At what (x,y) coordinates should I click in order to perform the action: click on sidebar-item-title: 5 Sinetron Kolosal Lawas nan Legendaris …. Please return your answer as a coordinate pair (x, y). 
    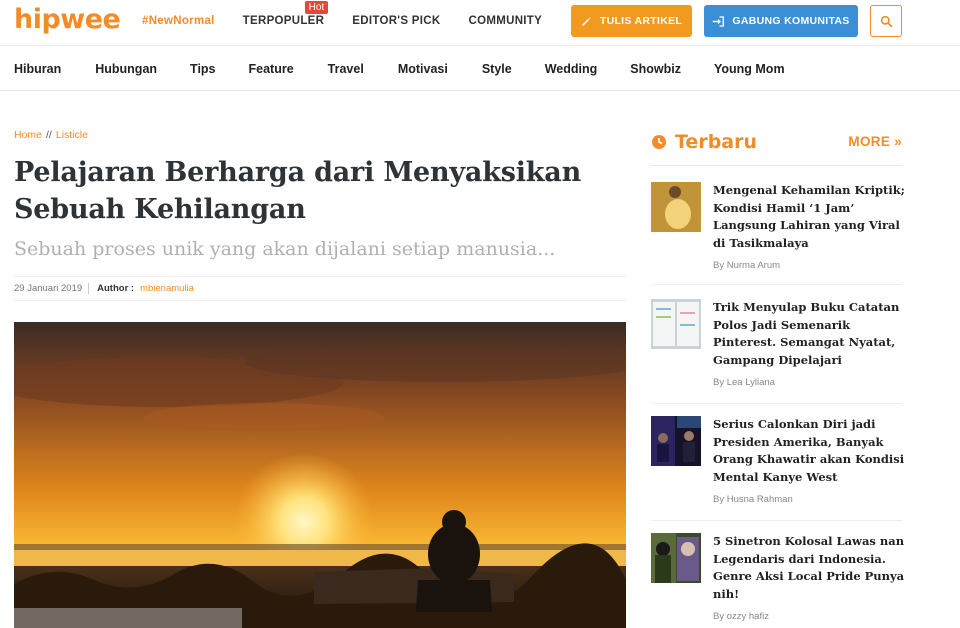
    Looking at the image, I should click on (809, 567).